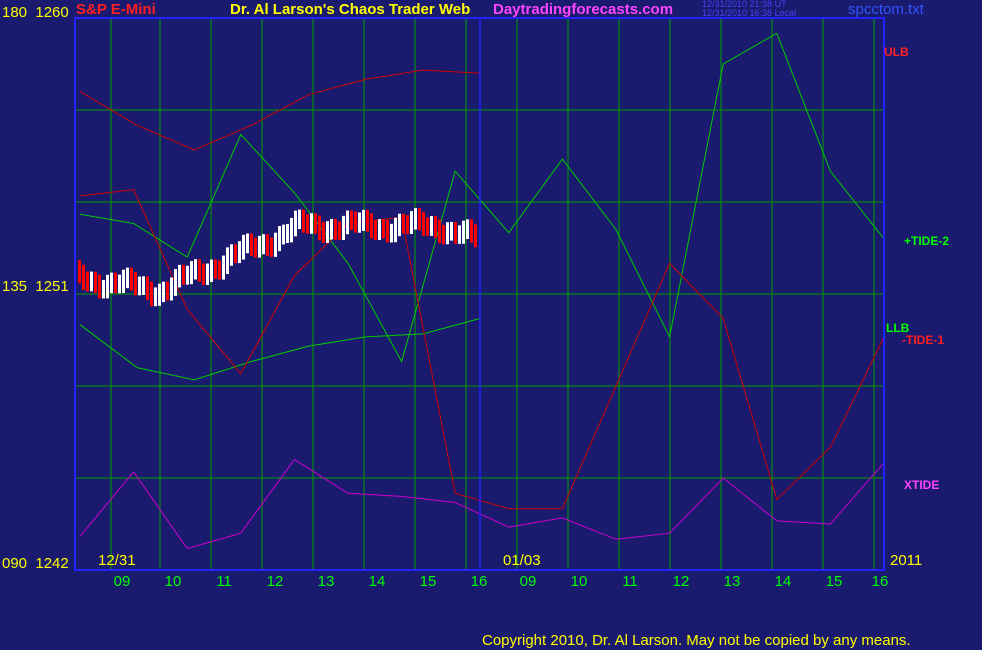 Image resolution: width=982 pixels, height=650 pixels. What do you see at coordinates (923, 340) in the screenshot?
I see `tide1-label: -TIDE-1` at bounding box center [923, 340].